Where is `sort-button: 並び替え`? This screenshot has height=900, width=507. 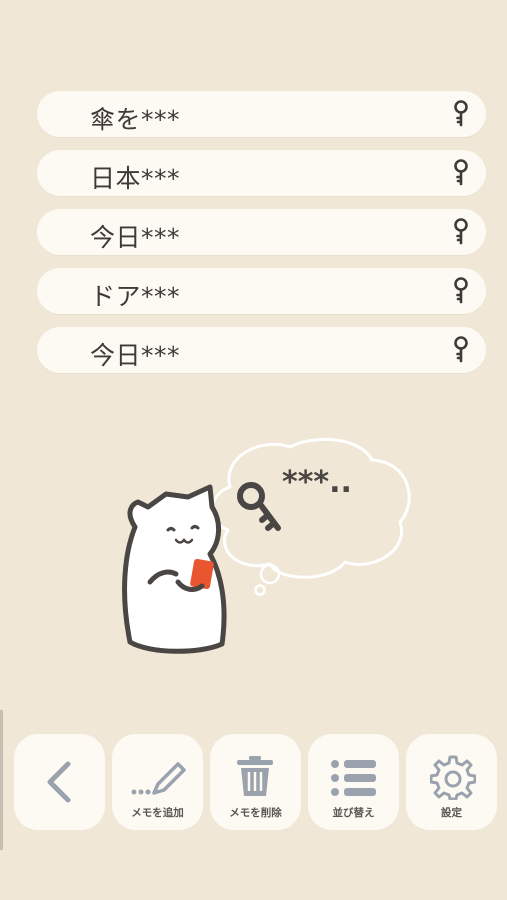
sort-button: 並び替え is located at coordinates (353, 782).